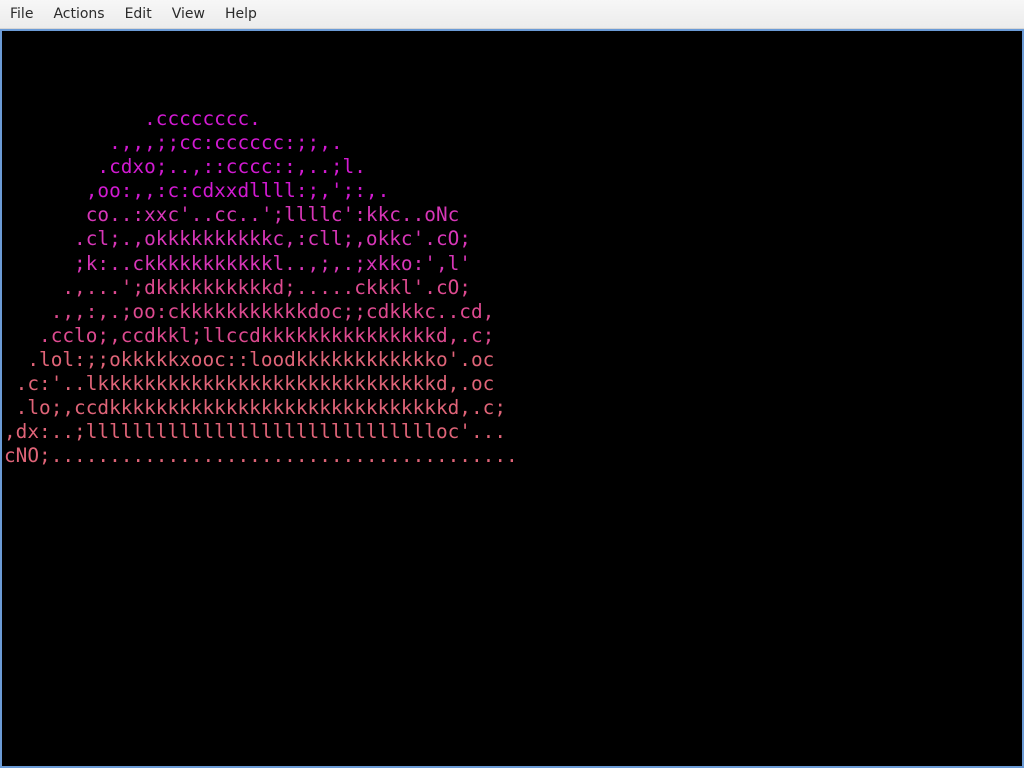  I want to click on ascii-line: .,...';dkkkkkkkkkkd;.....ckkkl'.cO;, so click(237, 287).